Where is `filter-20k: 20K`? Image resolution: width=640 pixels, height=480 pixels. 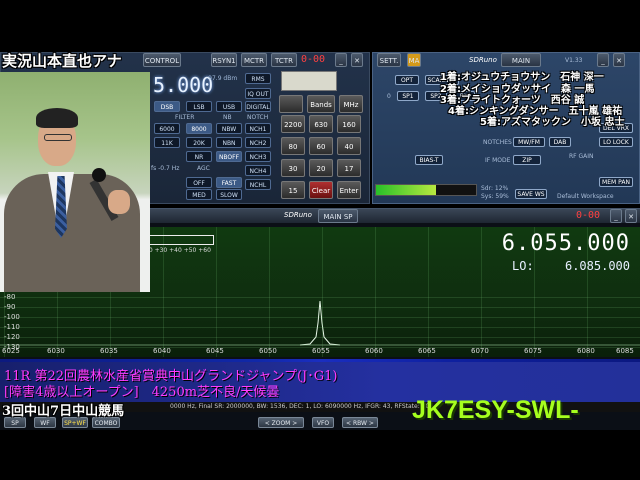
filter-20k: 20K is located at coordinates (199, 142).